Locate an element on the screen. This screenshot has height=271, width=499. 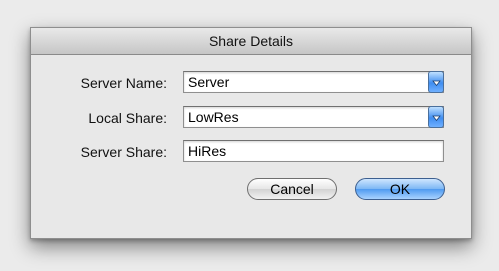
server-name-combobox: Server is located at coordinates (313, 82).